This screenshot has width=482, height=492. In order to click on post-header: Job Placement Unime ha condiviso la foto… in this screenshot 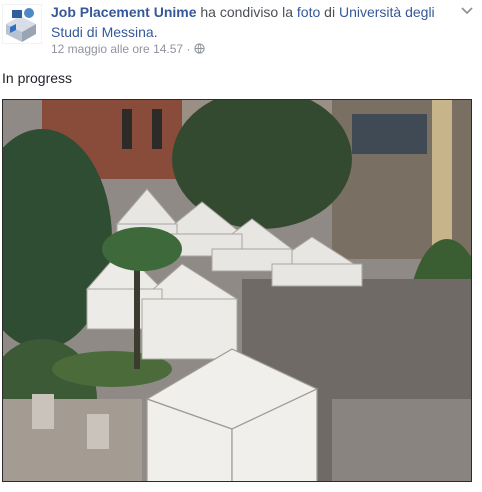, I will do `click(241, 33)`.